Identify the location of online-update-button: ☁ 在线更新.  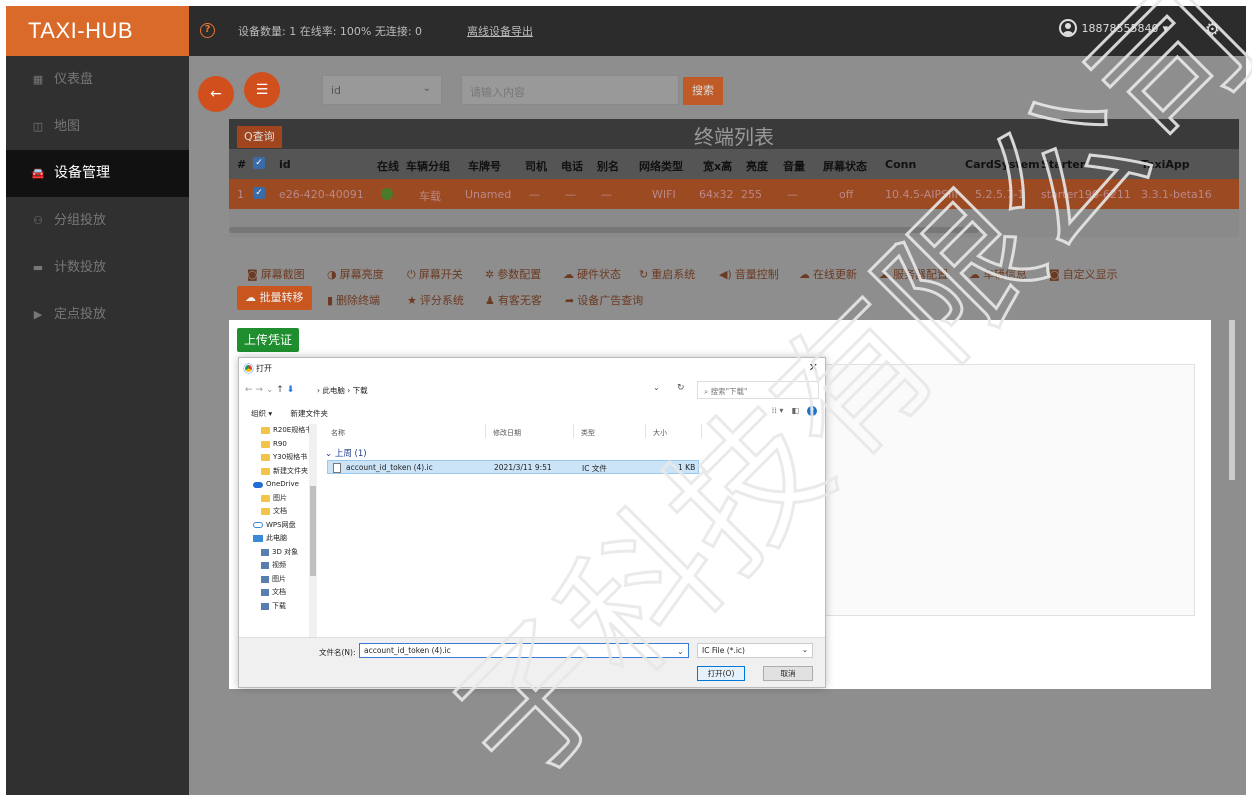
(828, 274).